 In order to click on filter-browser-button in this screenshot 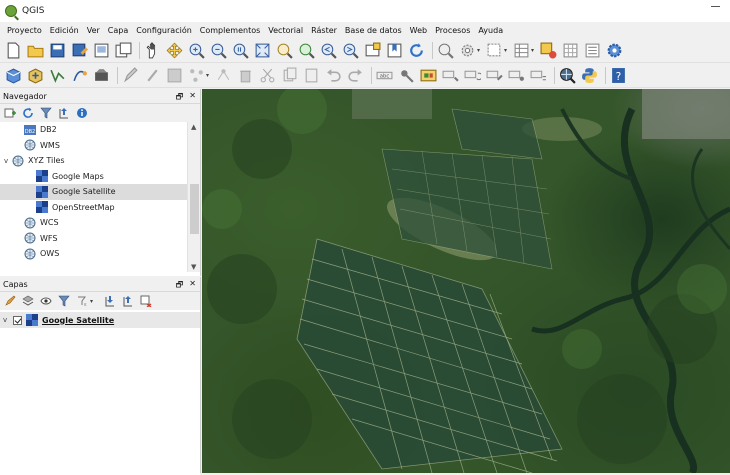, I will do `click(45, 113)`.